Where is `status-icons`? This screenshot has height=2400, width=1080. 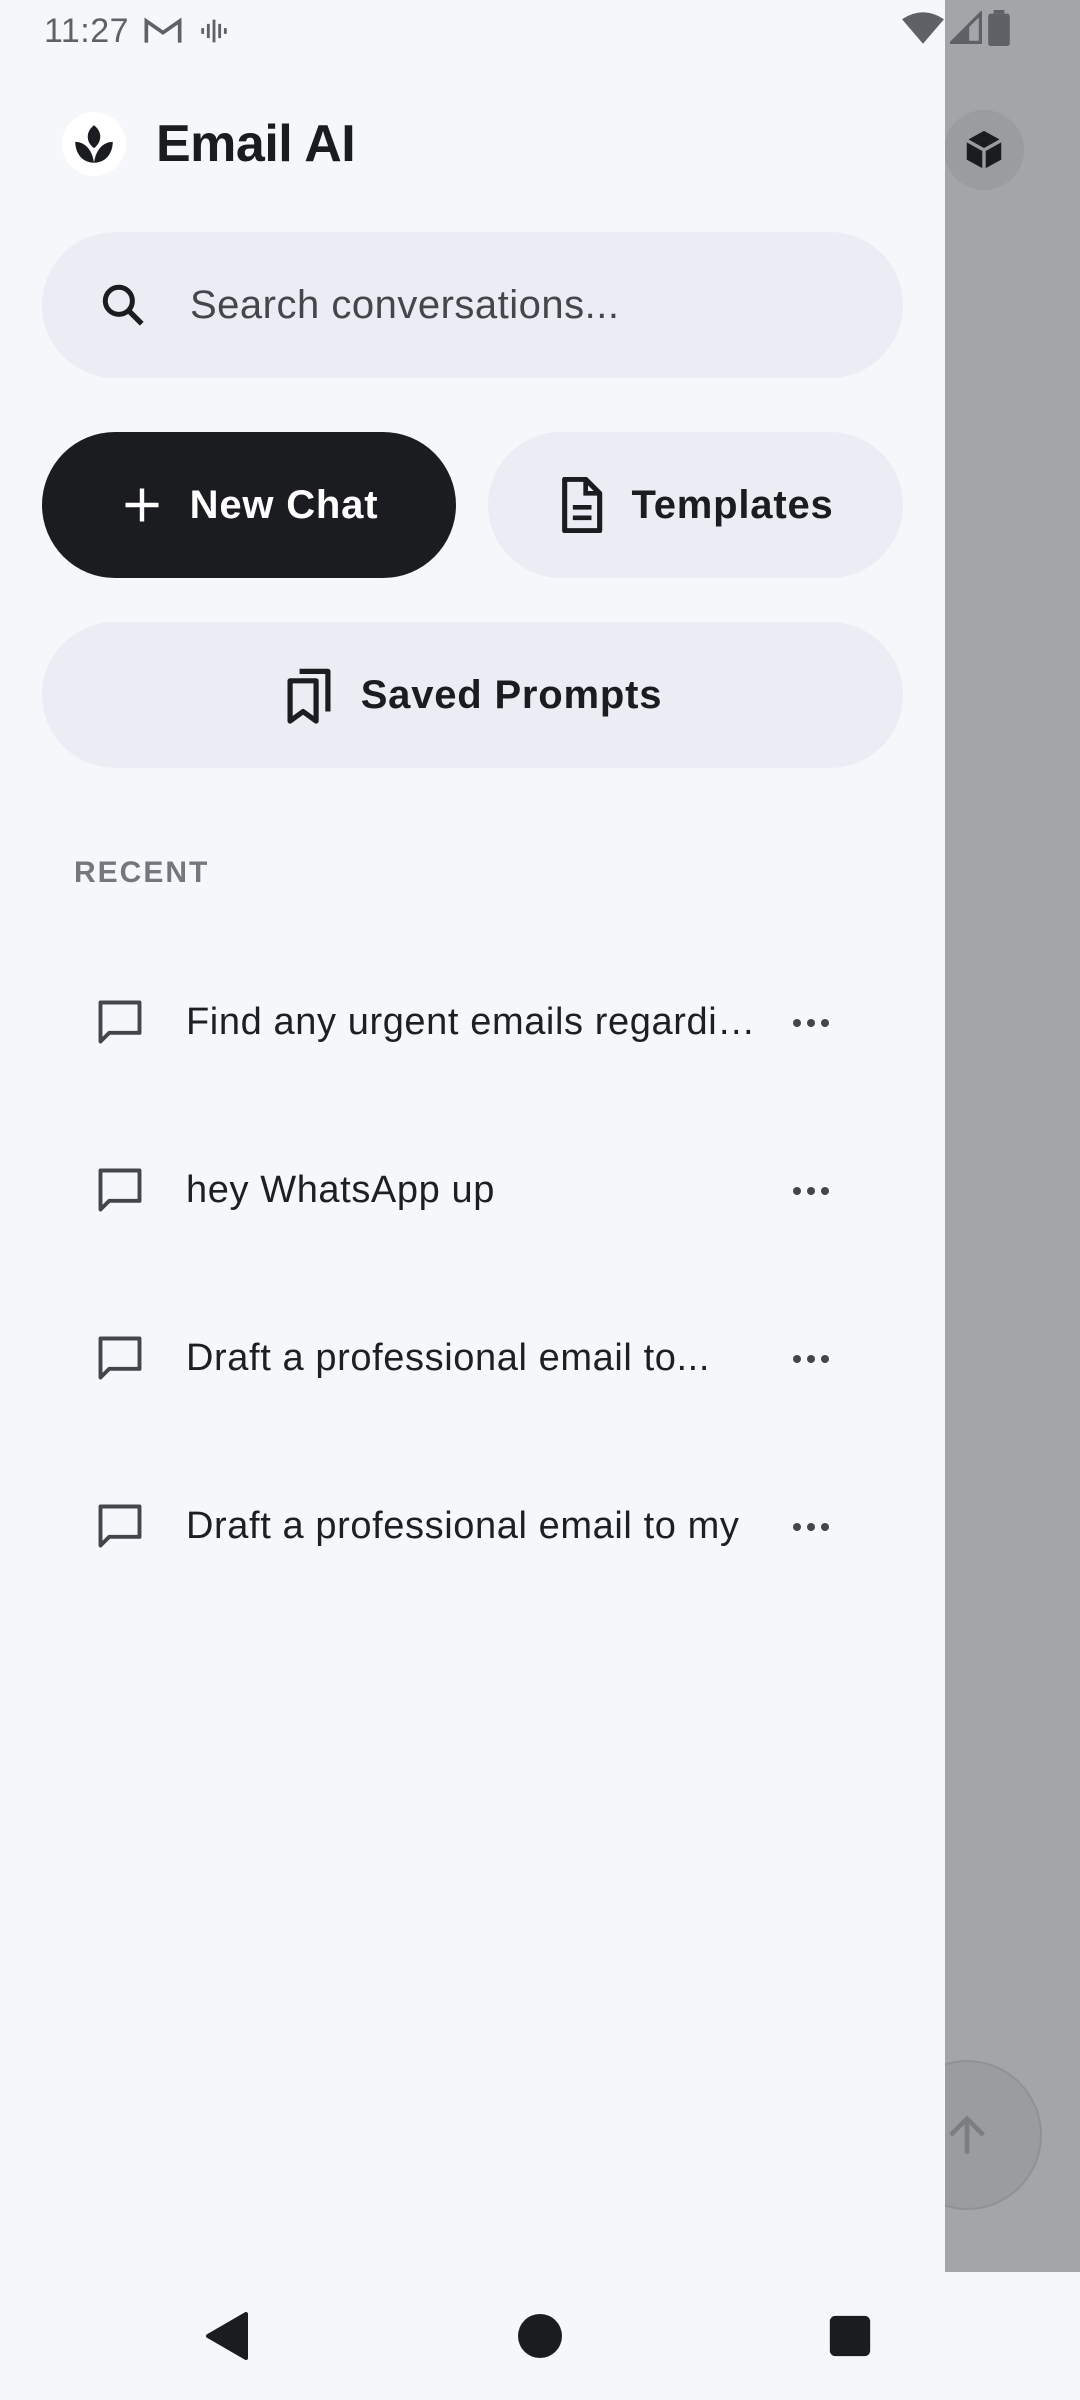 status-icons is located at coordinates (956, 28).